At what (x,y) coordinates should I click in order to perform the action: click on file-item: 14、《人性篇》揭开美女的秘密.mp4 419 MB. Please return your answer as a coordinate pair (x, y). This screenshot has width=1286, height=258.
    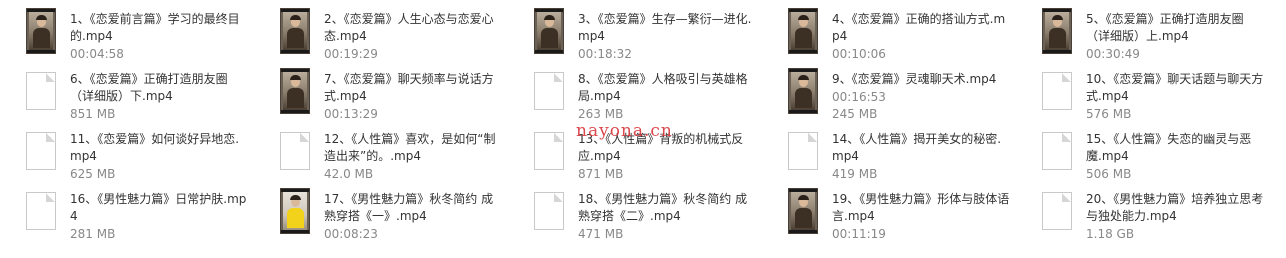
    Looking at the image, I should click on (887, 156).